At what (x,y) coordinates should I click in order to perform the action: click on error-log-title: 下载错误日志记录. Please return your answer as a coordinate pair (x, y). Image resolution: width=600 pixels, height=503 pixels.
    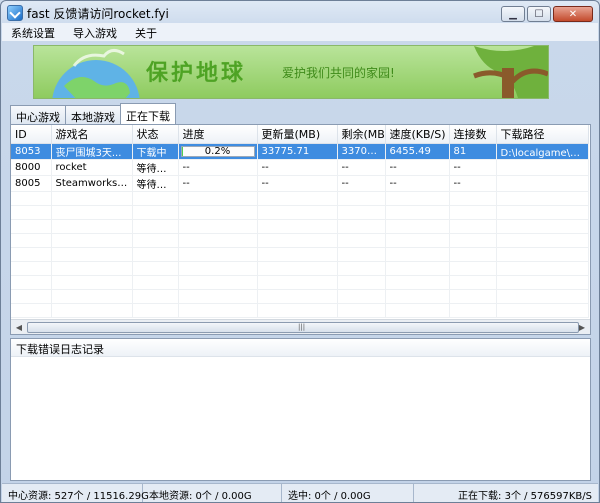
    Looking at the image, I should click on (300, 348).